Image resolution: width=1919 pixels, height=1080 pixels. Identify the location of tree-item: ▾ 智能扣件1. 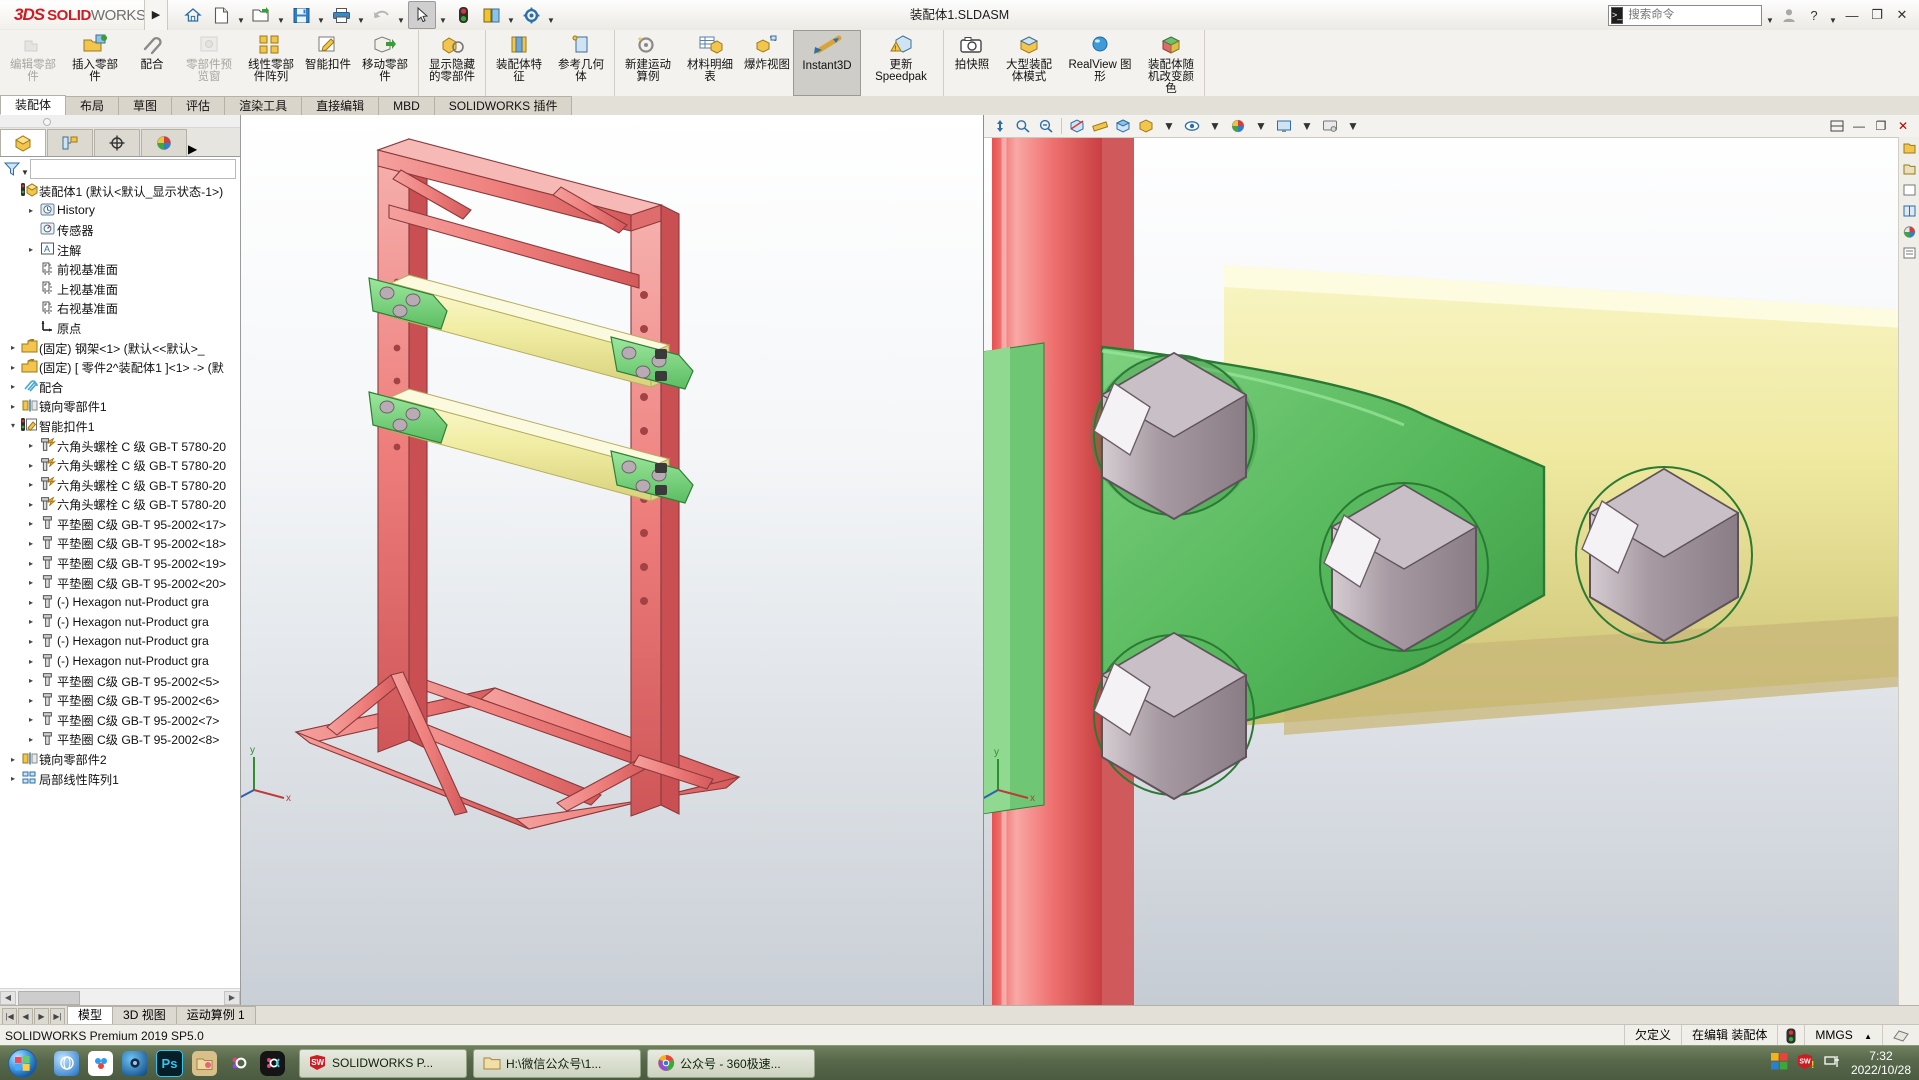
(120, 426).